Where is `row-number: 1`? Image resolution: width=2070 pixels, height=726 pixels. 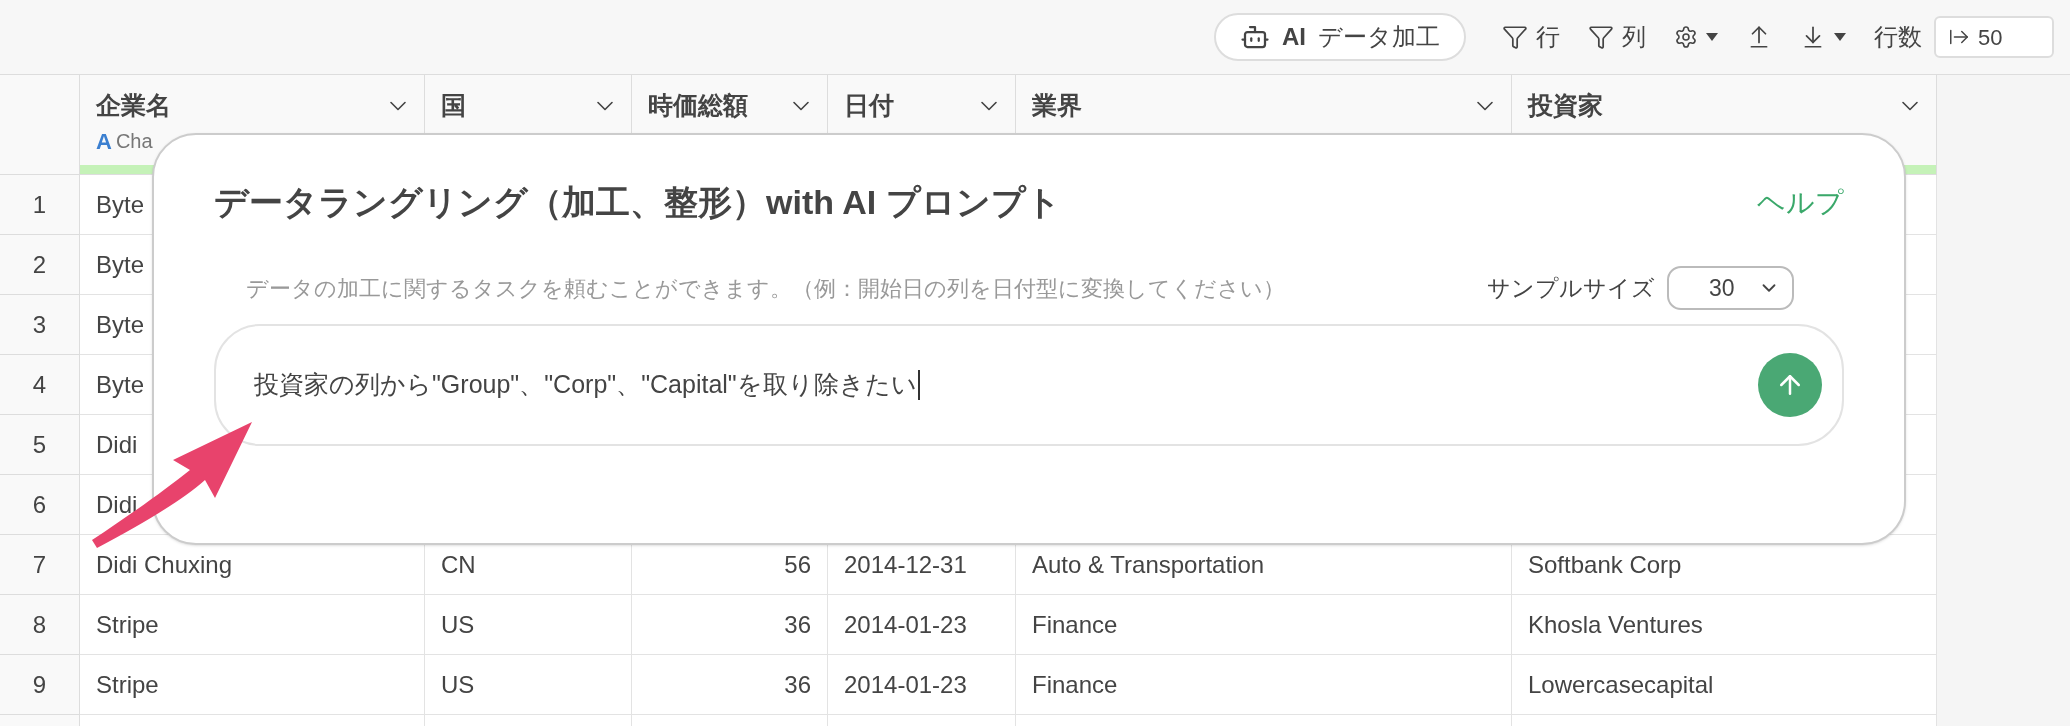
row-number: 1 is located at coordinates (40, 205).